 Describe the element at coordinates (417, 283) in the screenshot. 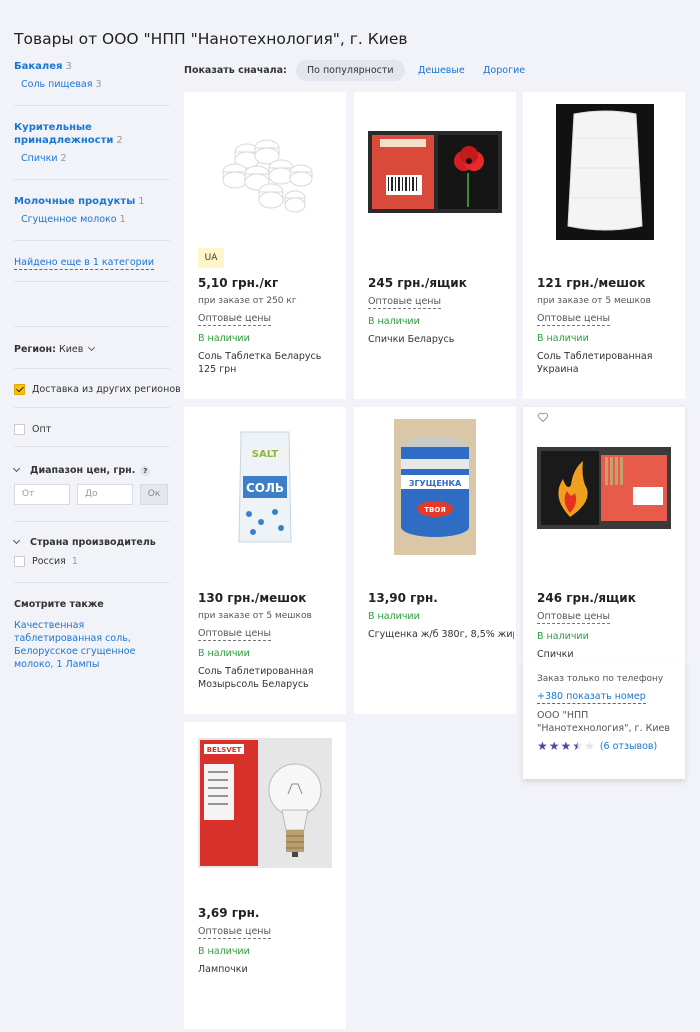

I see `product-price: 245 грн./ящик` at that location.